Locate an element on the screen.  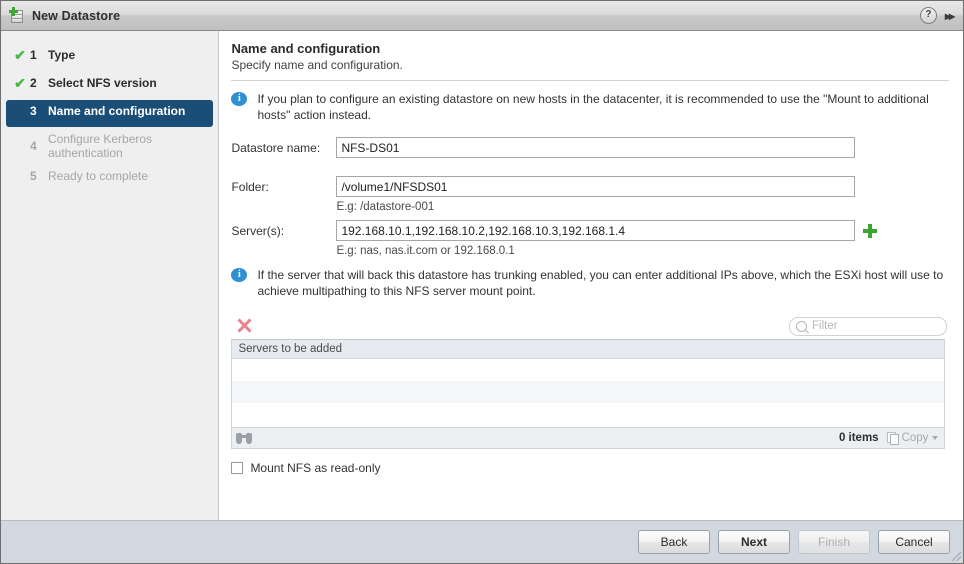
sidebar-step-name-and-configuration: 3 Name and configuration is located at coordinates (110, 113).